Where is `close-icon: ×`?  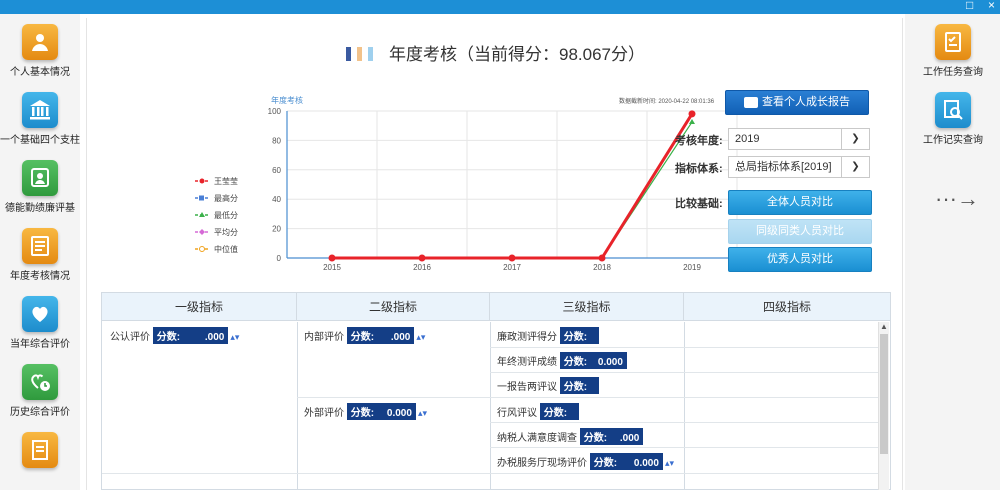
close-icon: × is located at coordinates (991, 6).